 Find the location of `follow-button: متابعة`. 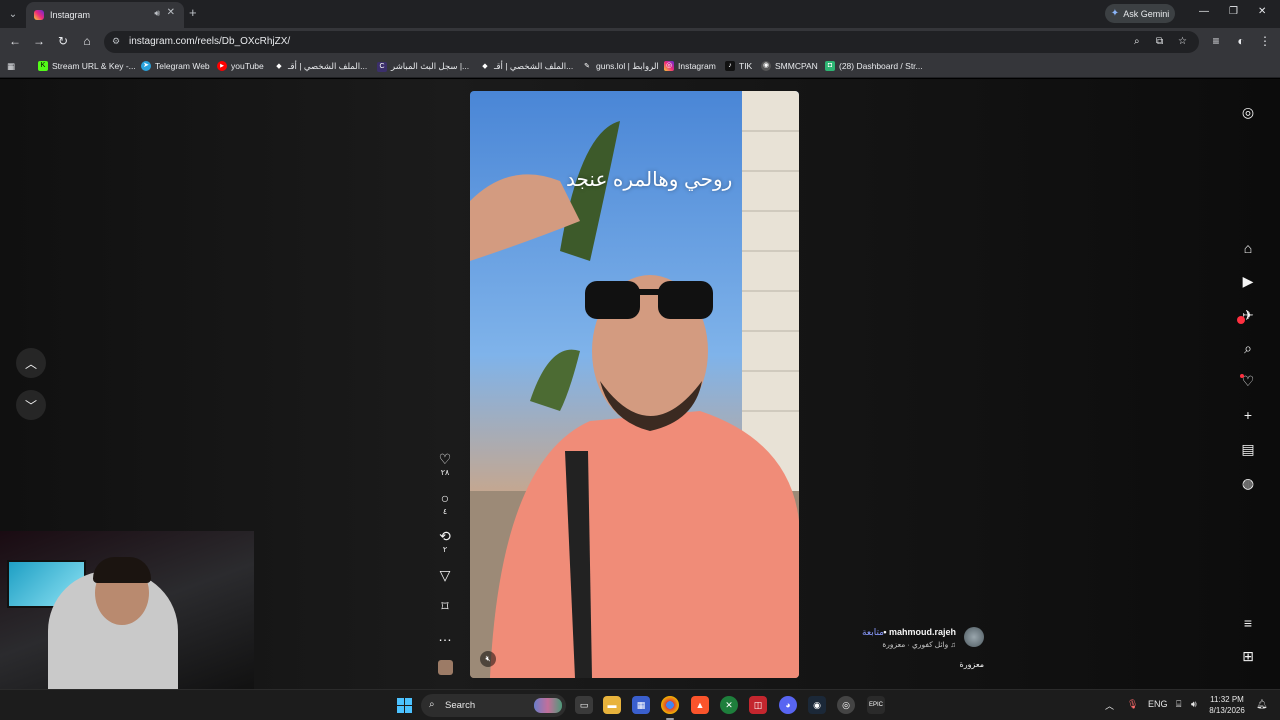

follow-button: متابعة is located at coordinates (873, 632).